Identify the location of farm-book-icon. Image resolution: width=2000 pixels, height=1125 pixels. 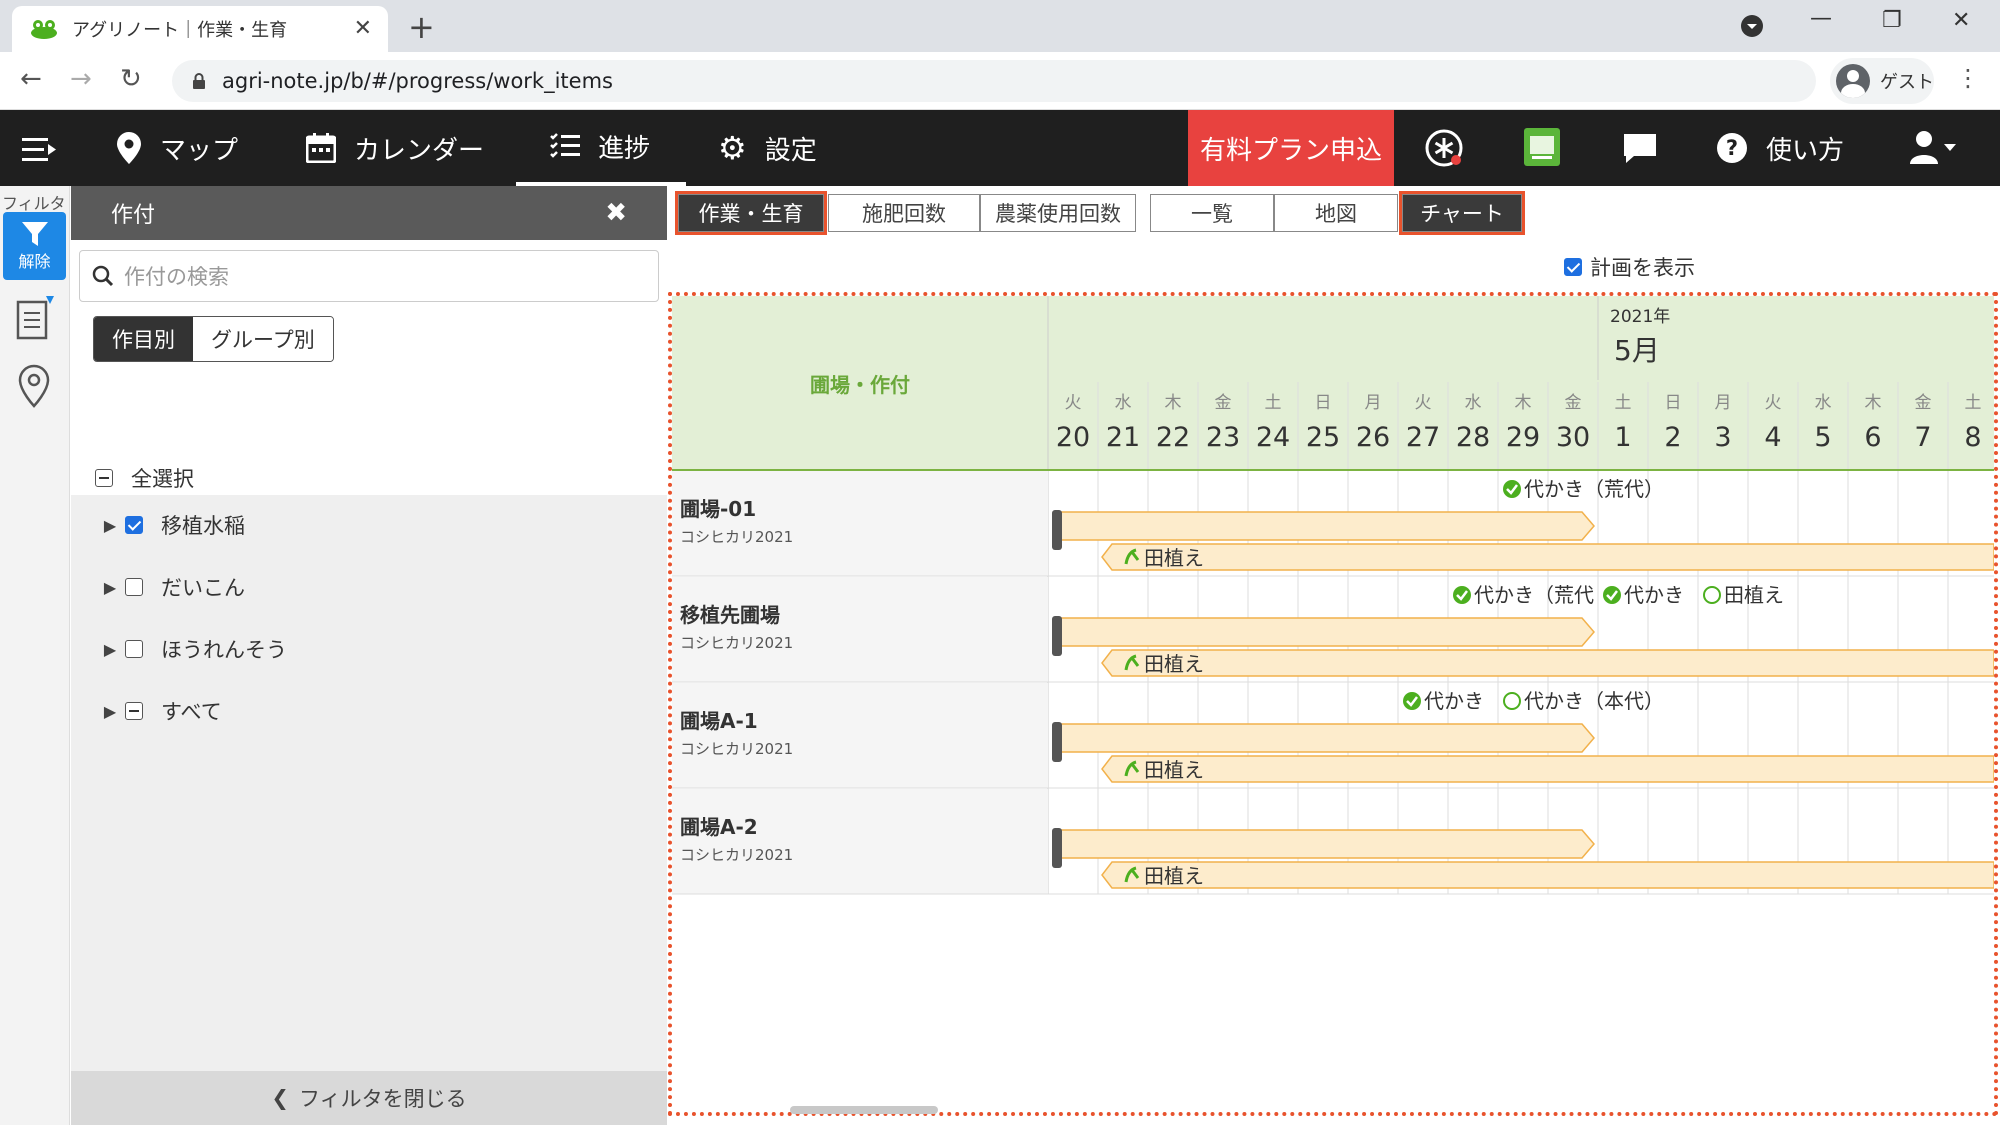
(1542, 147).